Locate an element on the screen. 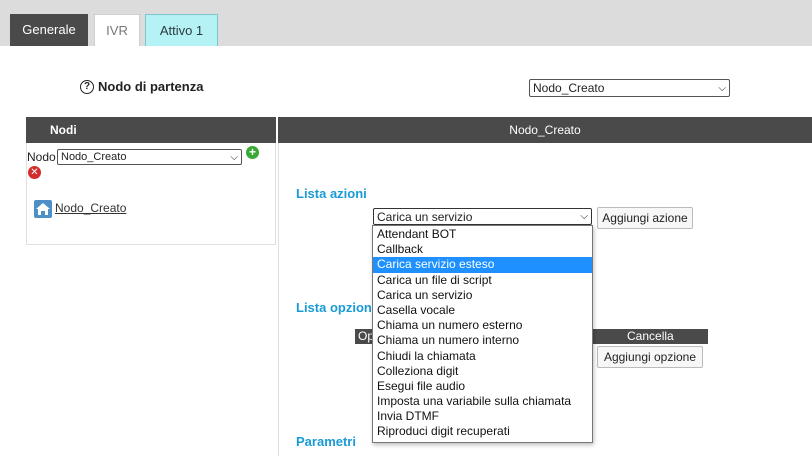 The height and width of the screenshot is (456, 812). tab-generale: Generale is located at coordinates (49, 30).